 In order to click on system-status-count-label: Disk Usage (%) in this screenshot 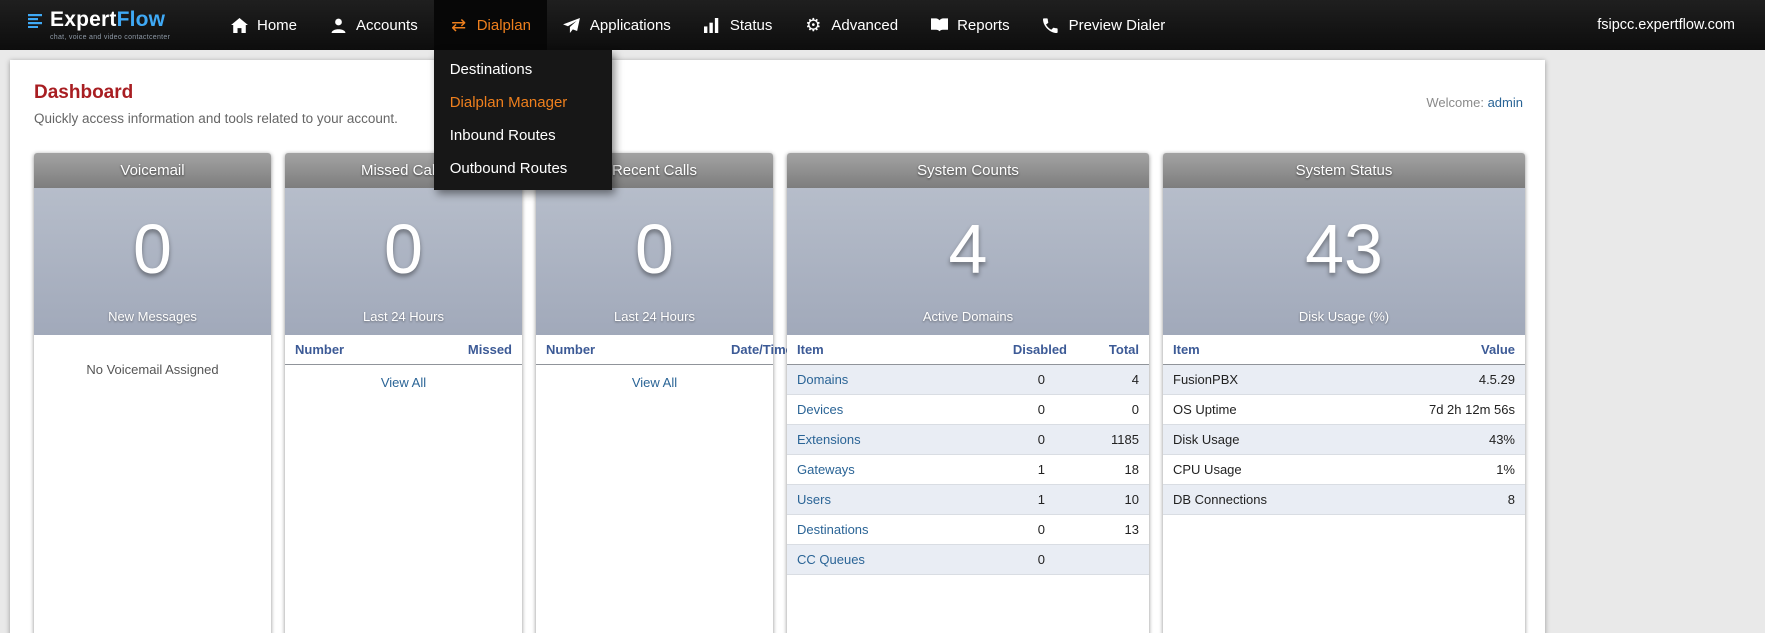, I will do `click(1344, 316)`.